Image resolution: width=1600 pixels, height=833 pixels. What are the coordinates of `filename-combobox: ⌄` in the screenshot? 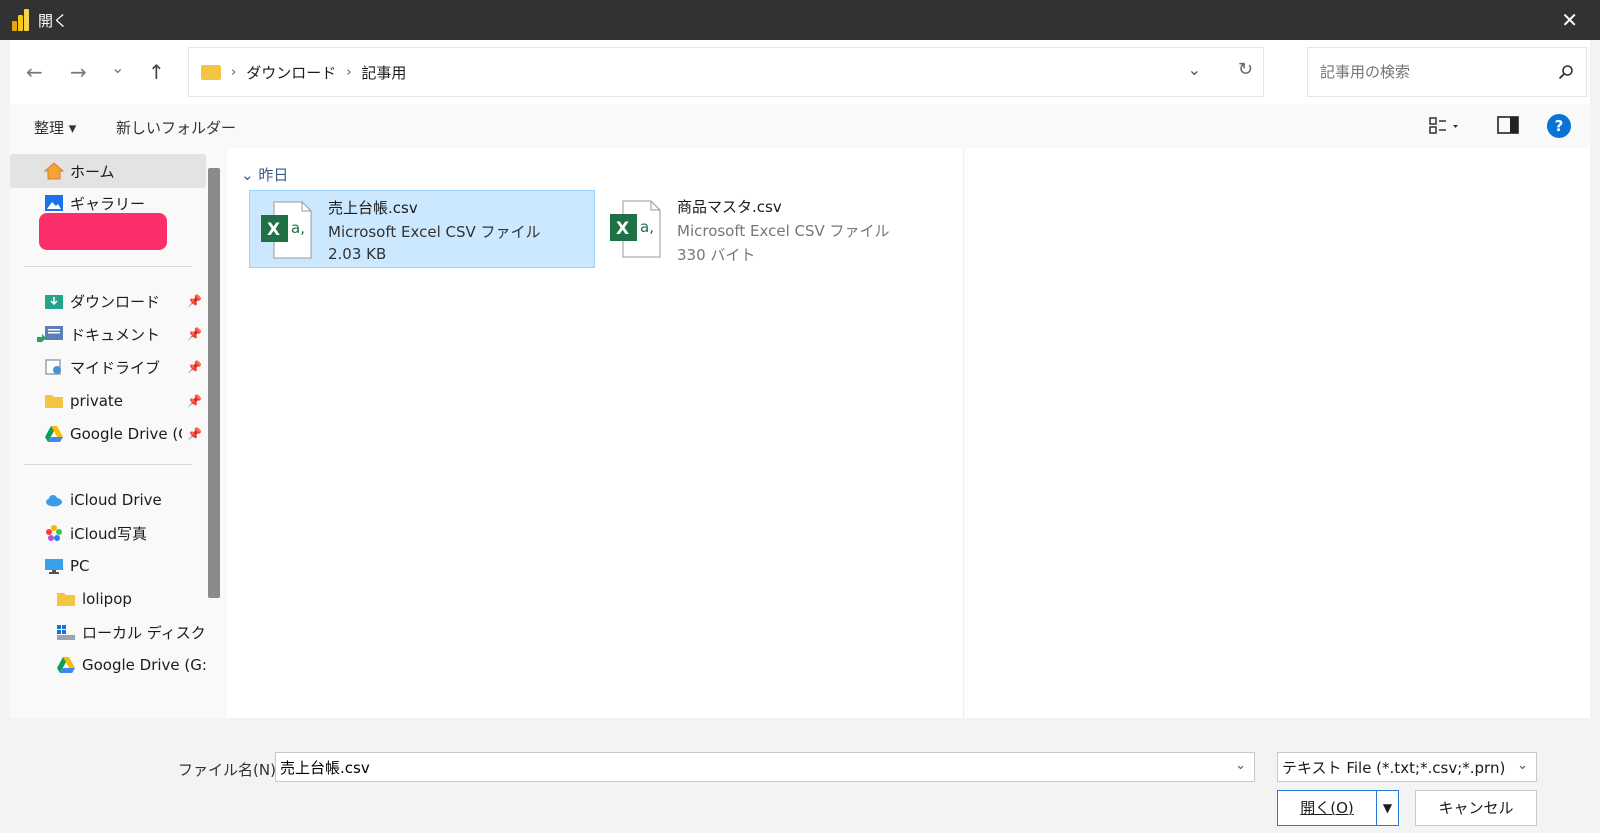 It's located at (765, 767).